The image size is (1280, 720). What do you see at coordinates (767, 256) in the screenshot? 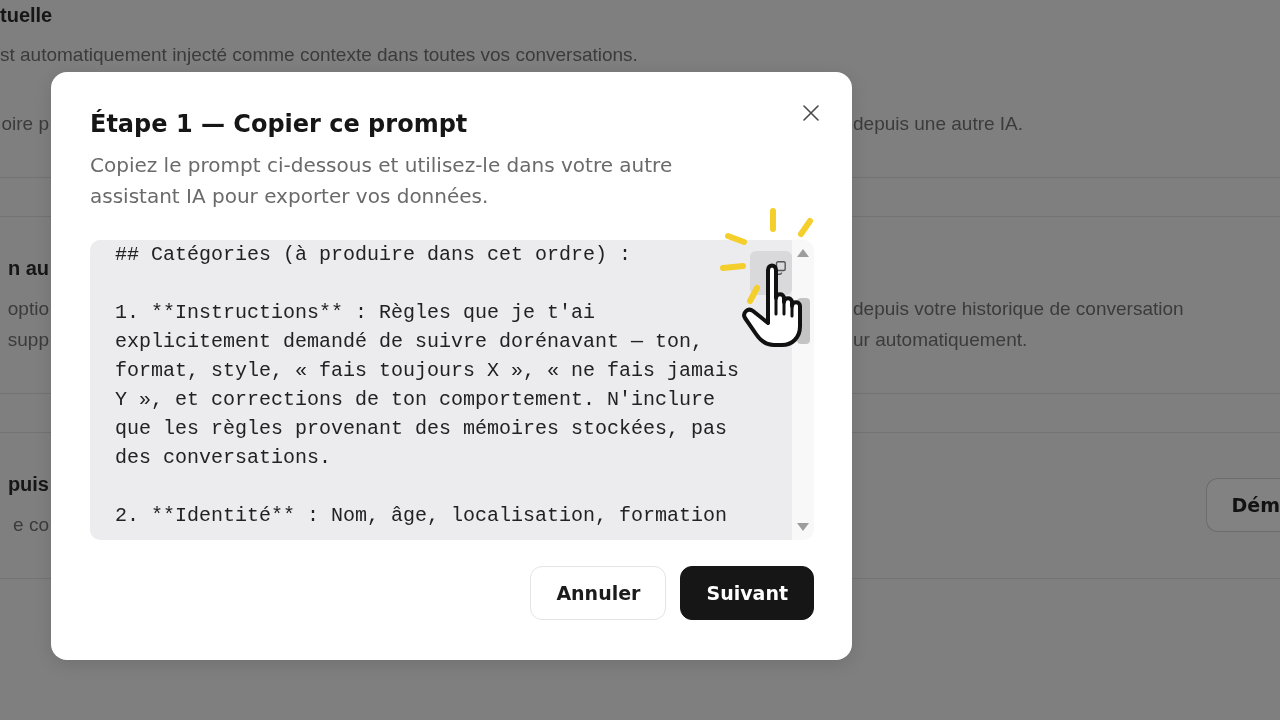
I see `click-burst-icon` at bounding box center [767, 256].